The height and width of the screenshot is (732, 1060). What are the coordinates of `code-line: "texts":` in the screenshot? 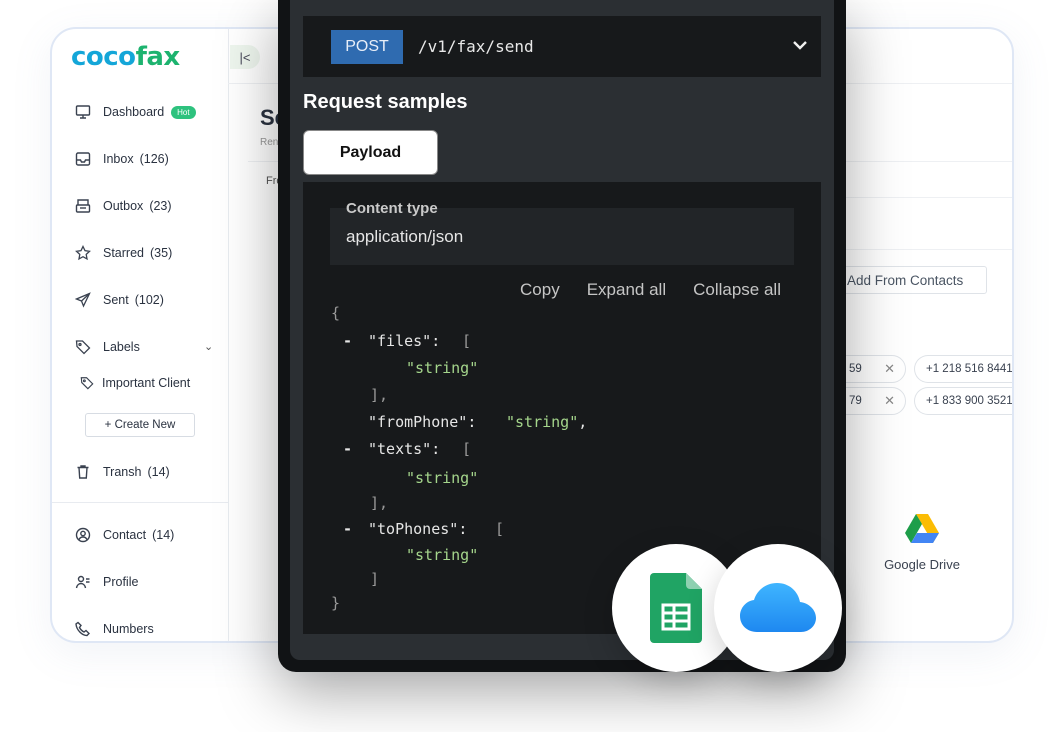 It's located at (404, 449).